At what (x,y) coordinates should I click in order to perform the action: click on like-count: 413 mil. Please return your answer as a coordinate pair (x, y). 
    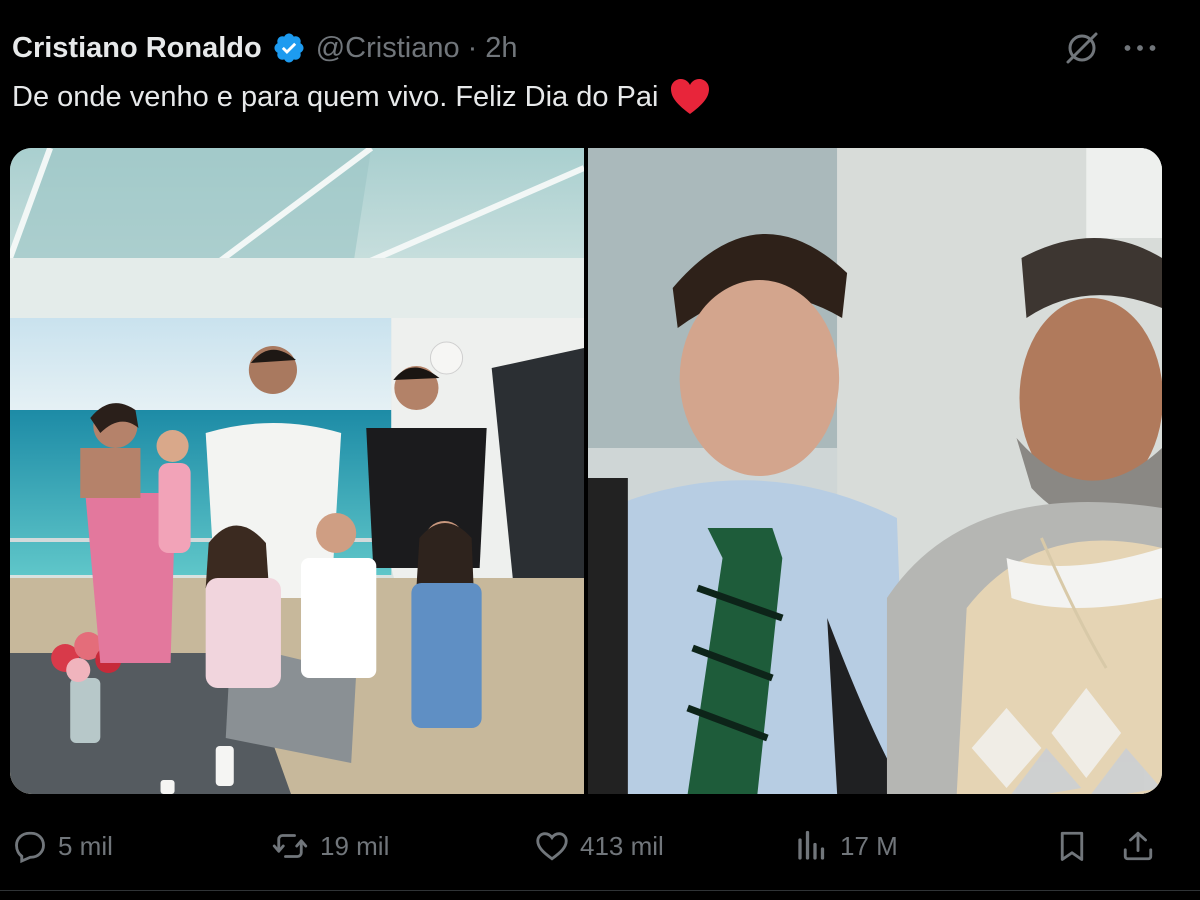
    Looking at the image, I should click on (622, 845).